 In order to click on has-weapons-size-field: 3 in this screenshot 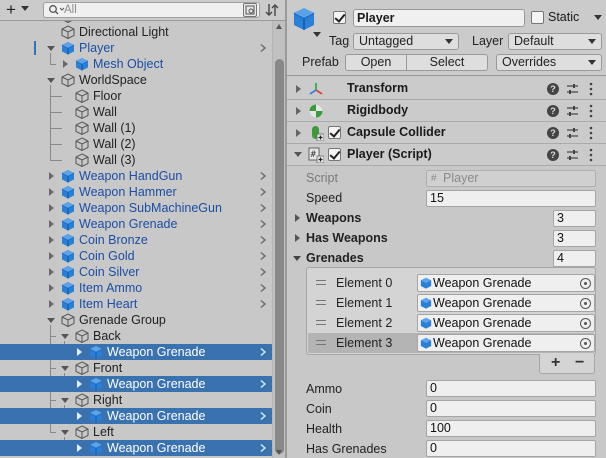, I will do `click(574, 238)`.